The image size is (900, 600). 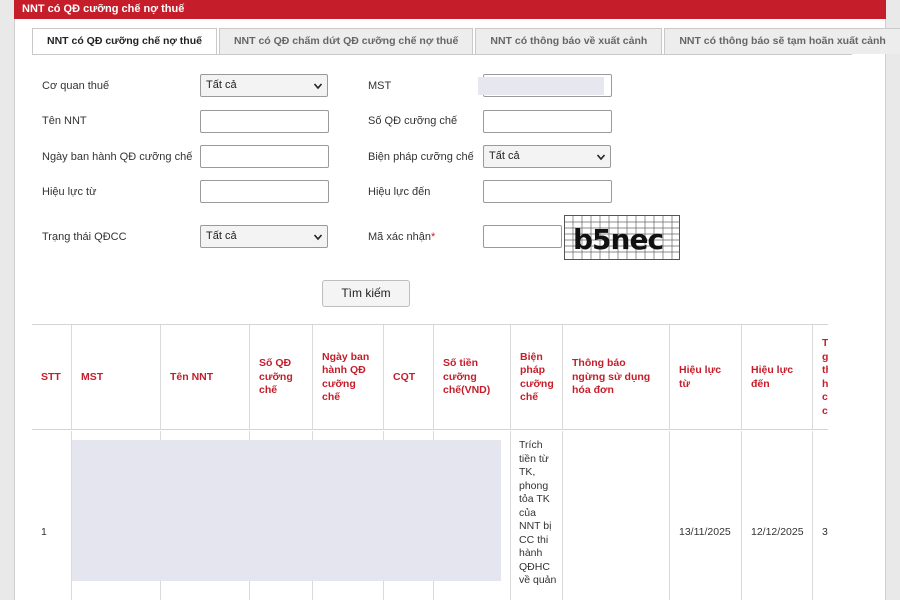 What do you see at coordinates (433, 237) in the screenshot?
I see `required-mark: *` at bounding box center [433, 237].